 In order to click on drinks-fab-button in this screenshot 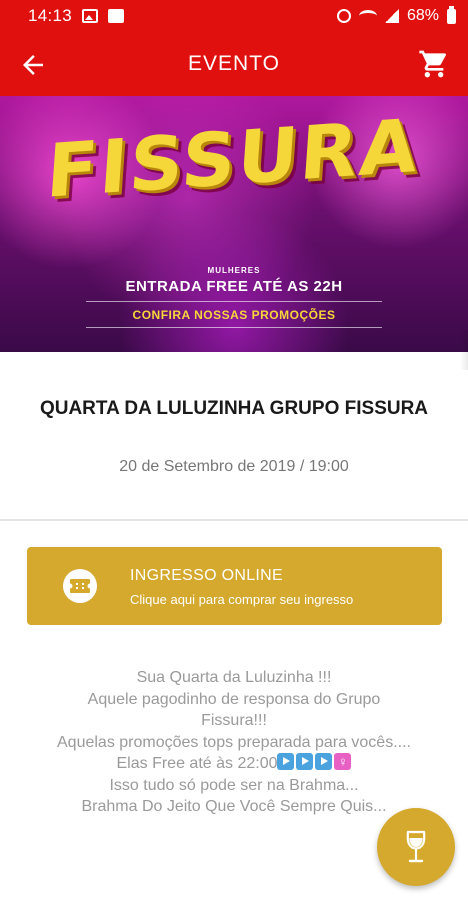, I will do `click(416, 847)`.